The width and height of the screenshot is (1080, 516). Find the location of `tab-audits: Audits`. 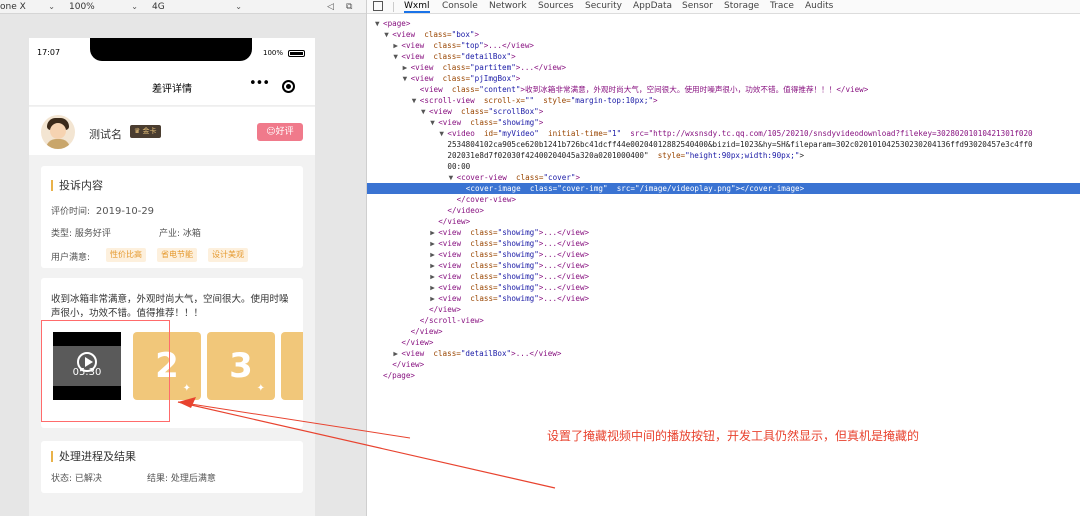

tab-audits: Audits is located at coordinates (819, 6).